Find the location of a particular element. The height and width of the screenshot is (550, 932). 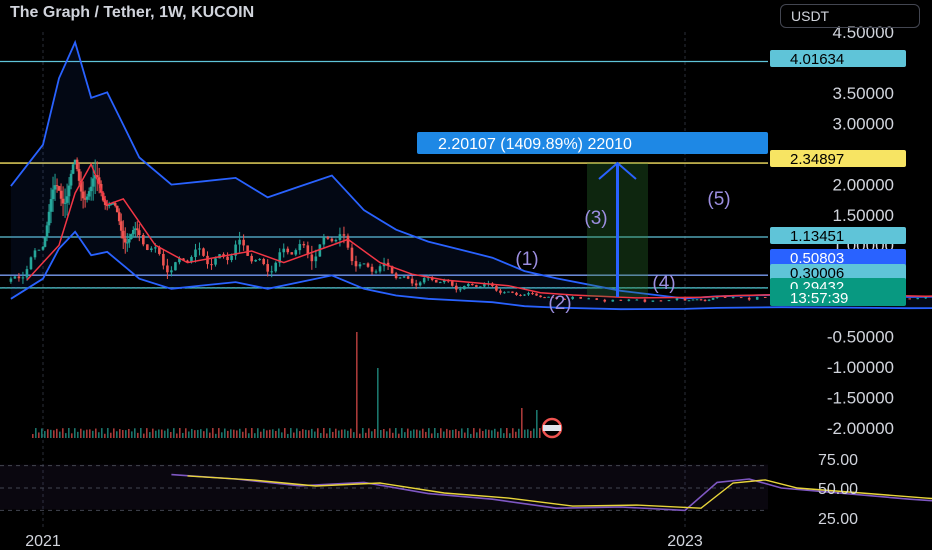

wave-label: (5) is located at coordinates (718, 199).